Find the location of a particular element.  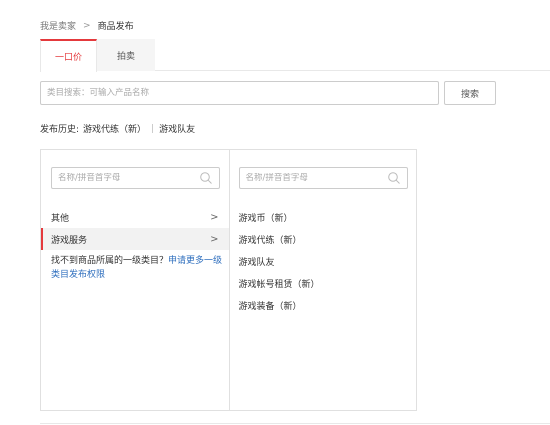

subcategory-item: 游戏币（新） is located at coordinates (279, 217).